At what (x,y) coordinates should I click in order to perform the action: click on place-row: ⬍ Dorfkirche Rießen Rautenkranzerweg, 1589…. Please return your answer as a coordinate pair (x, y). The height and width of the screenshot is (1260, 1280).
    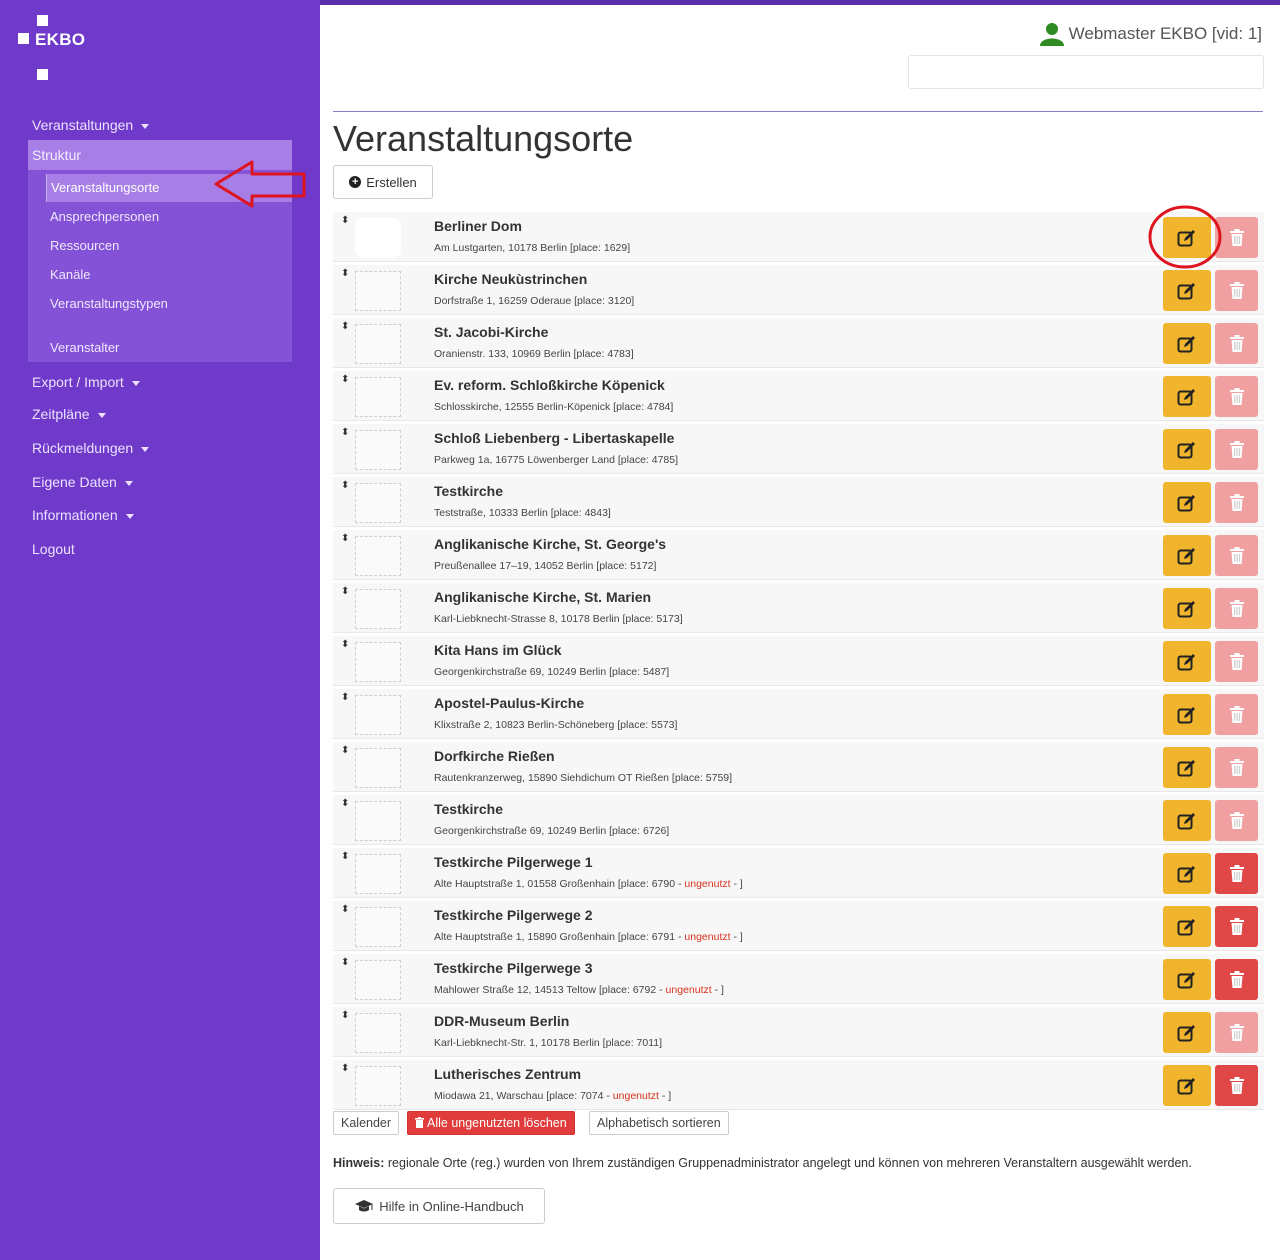
    Looking at the image, I should click on (798, 767).